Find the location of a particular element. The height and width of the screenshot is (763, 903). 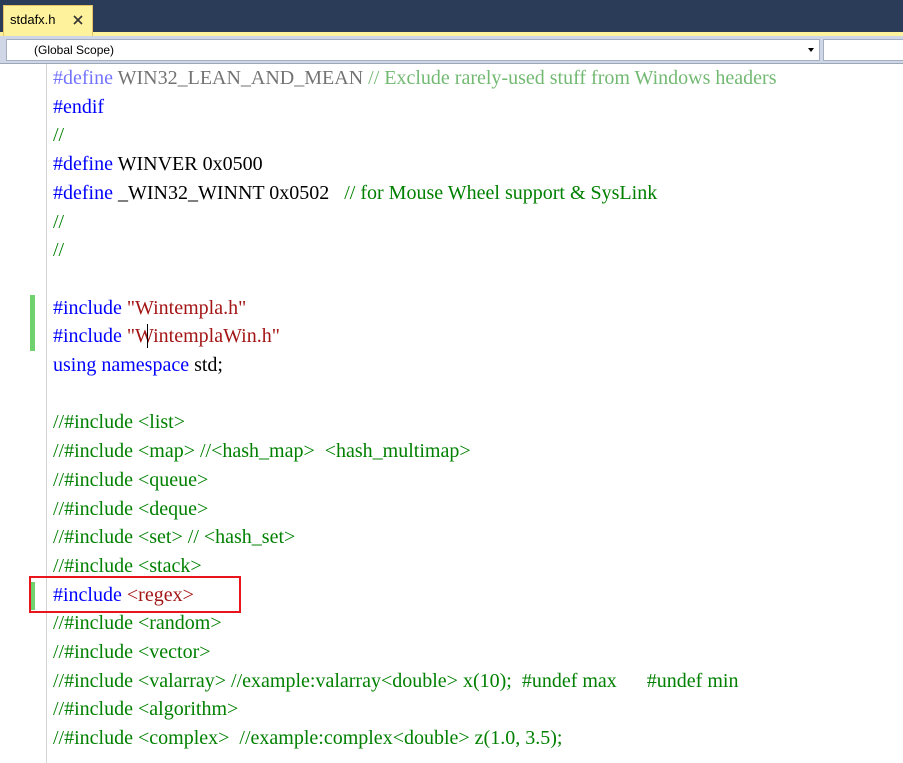

tab-label: stdafx.h is located at coordinates (33, 19).